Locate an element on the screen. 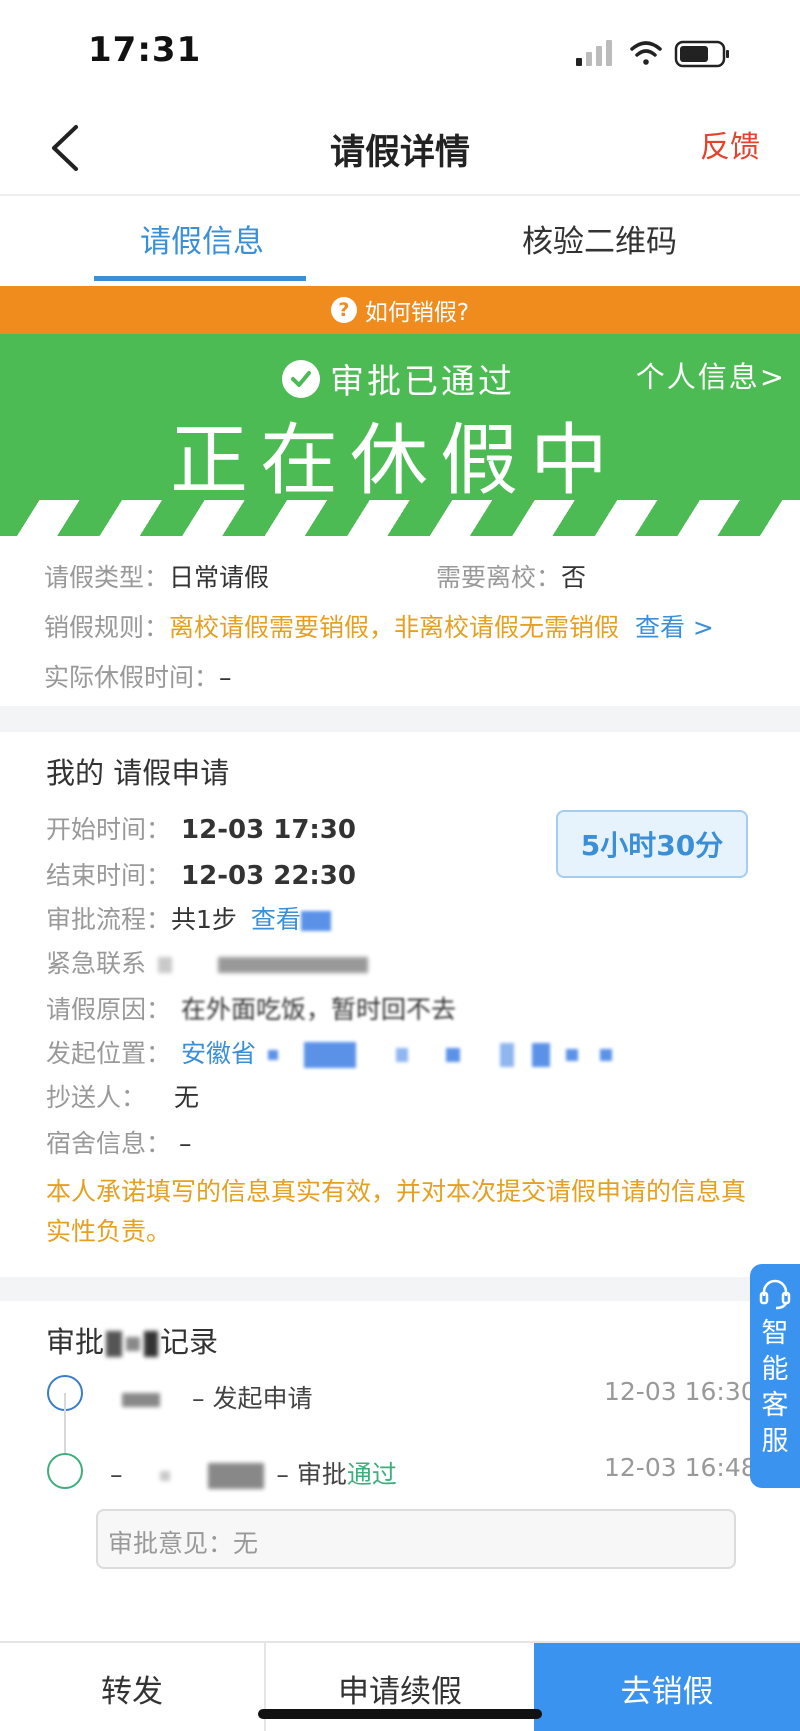 The image size is (800, 1731). reason-value: 在外面吃饭，暂时回不去 is located at coordinates (319, 1009).